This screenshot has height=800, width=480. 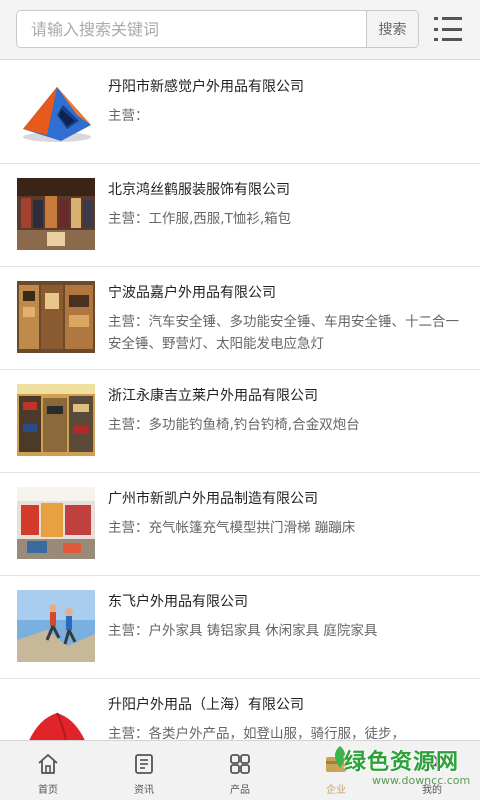 What do you see at coordinates (144, 764) in the screenshot?
I see `news-icon` at bounding box center [144, 764].